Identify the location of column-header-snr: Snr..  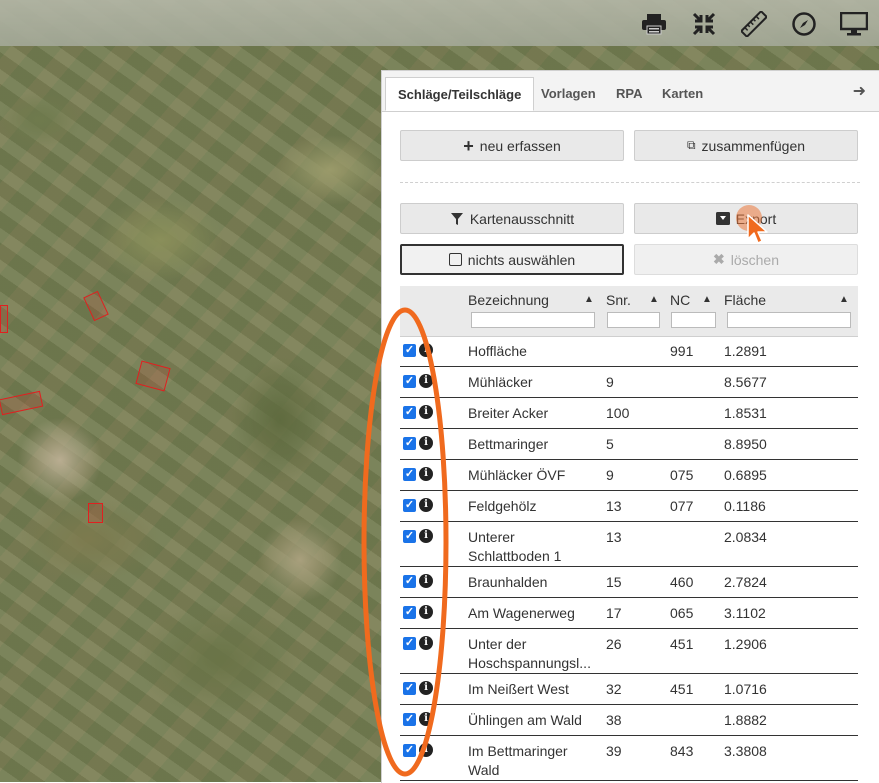
(618, 300).